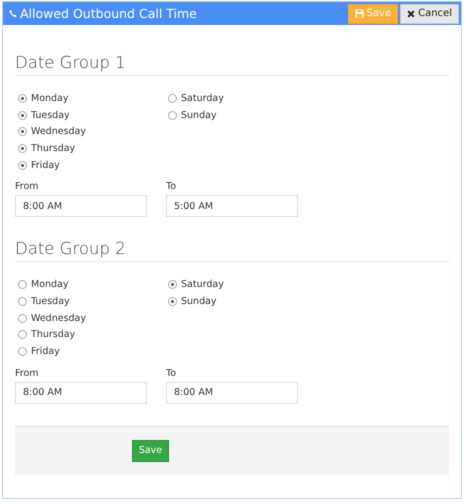  Describe the element at coordinates (232, 250) in the screenshot. I see `section-heading: Date Group 2` at that location.